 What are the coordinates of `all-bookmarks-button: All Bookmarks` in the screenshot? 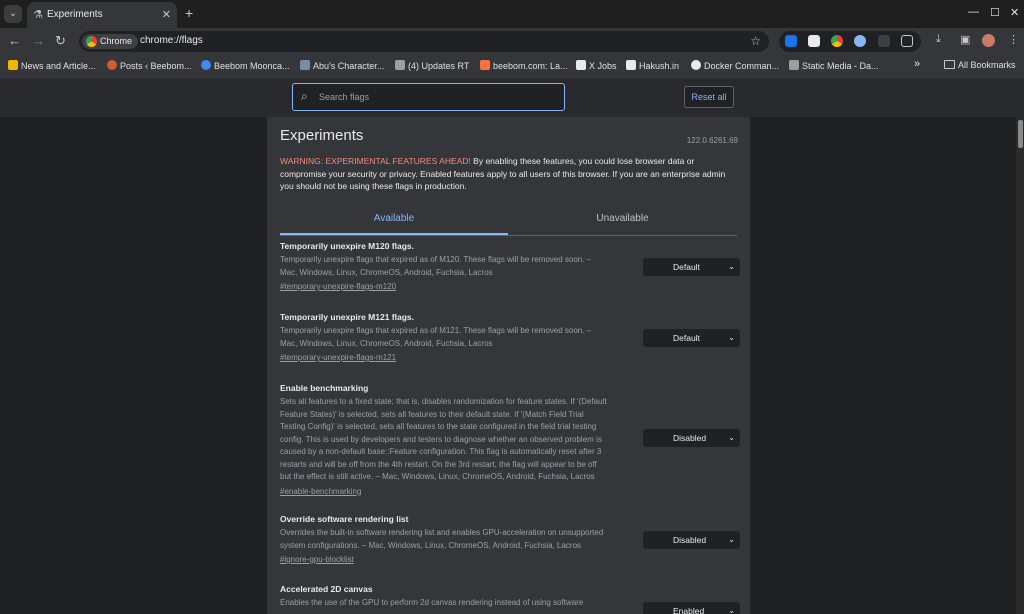 It's located at (980, 65).